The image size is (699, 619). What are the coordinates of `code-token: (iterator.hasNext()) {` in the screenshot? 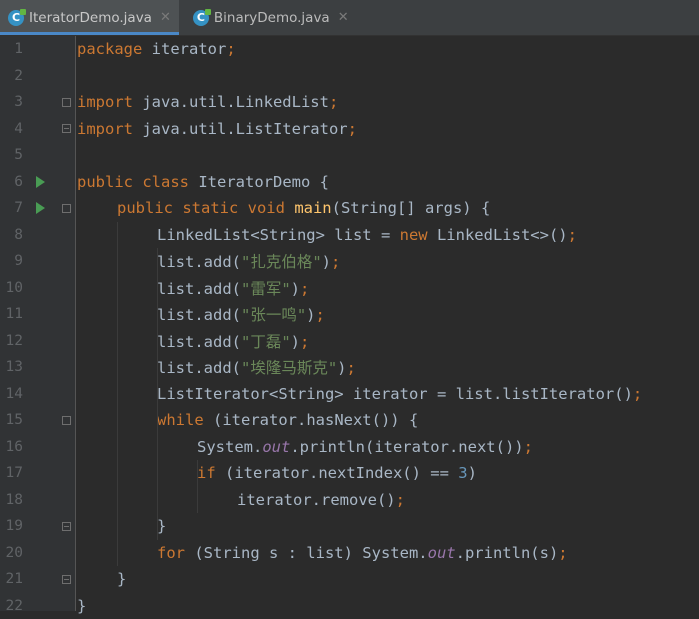 It's located at (315, 420).